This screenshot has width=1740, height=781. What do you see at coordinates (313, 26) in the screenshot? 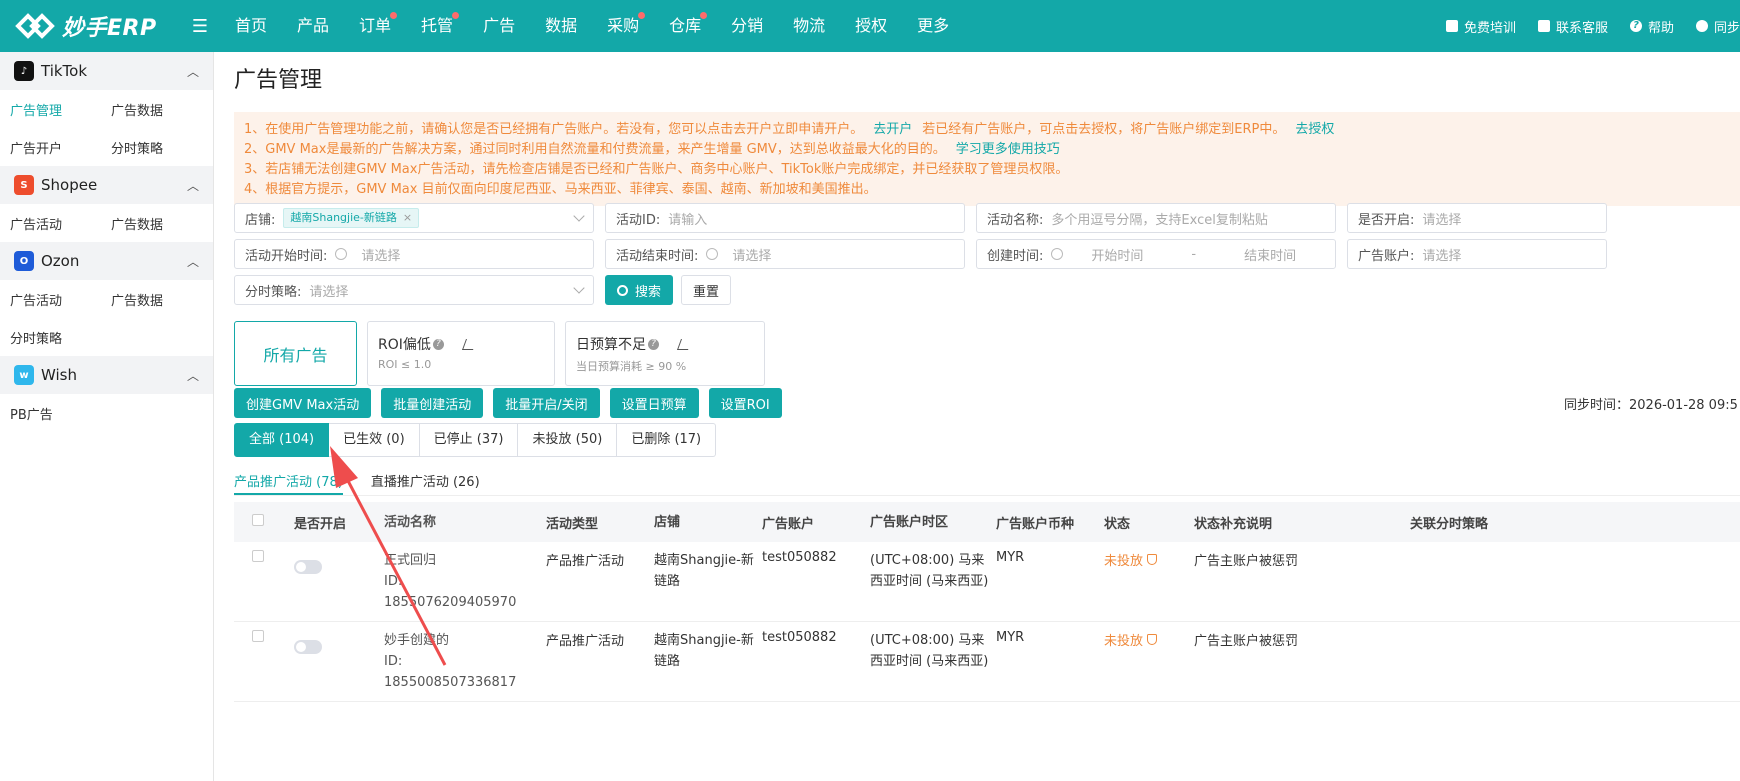
I see `nav-products: 产品` at bounding box center [313, 26].